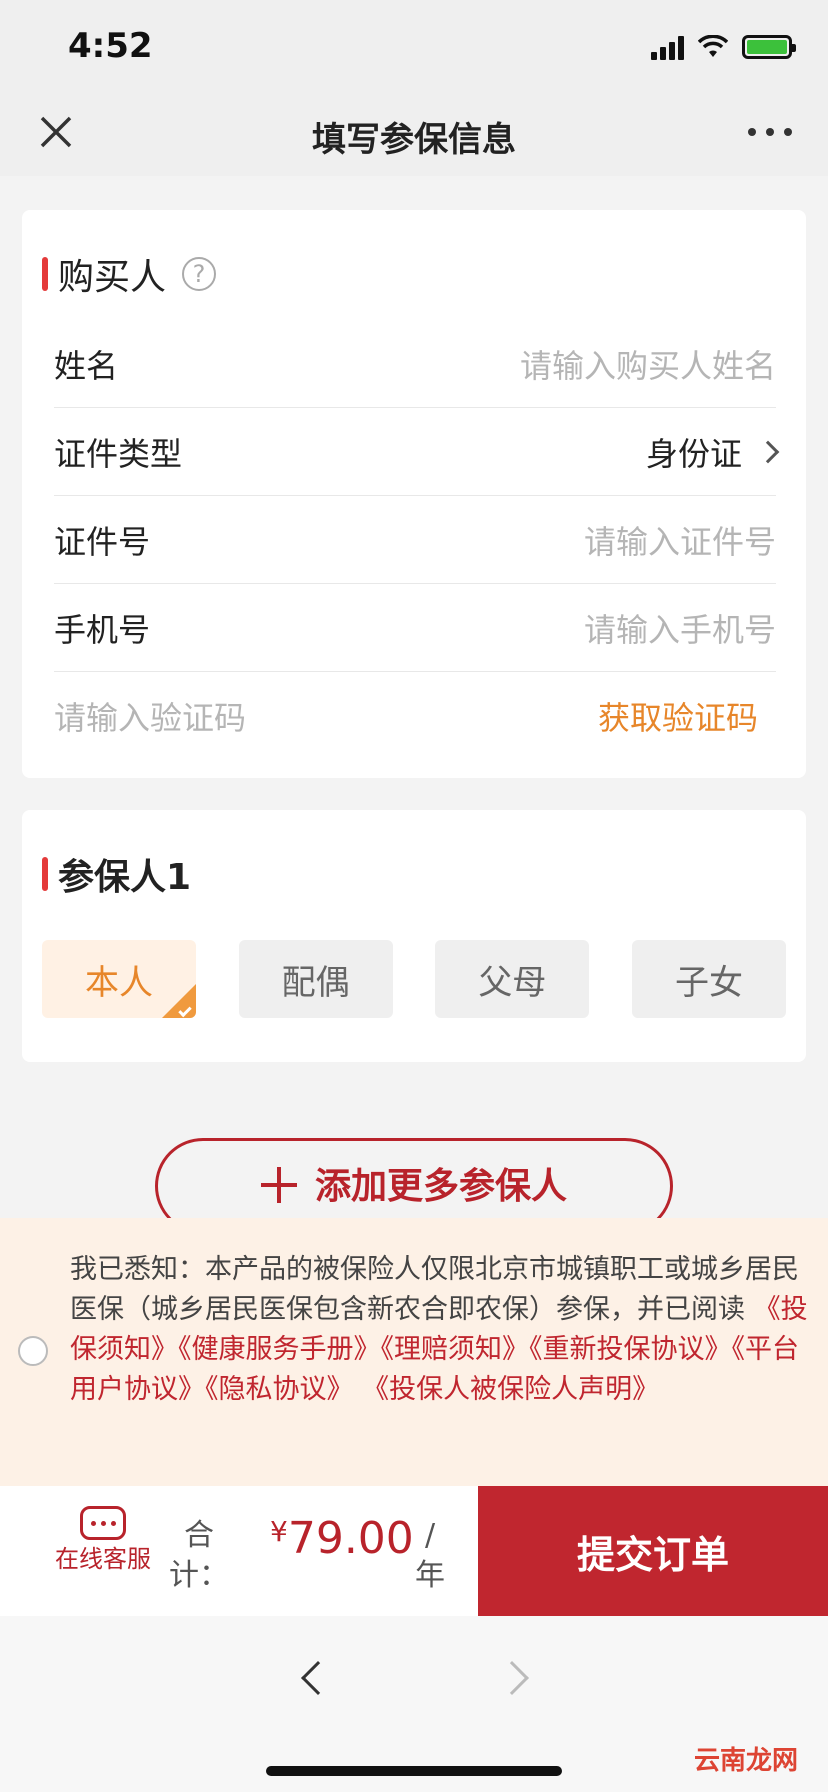 The width and height of the screenshot is (828, 1792). I want to click on buyer-title: 购买人, so click(112, 277).